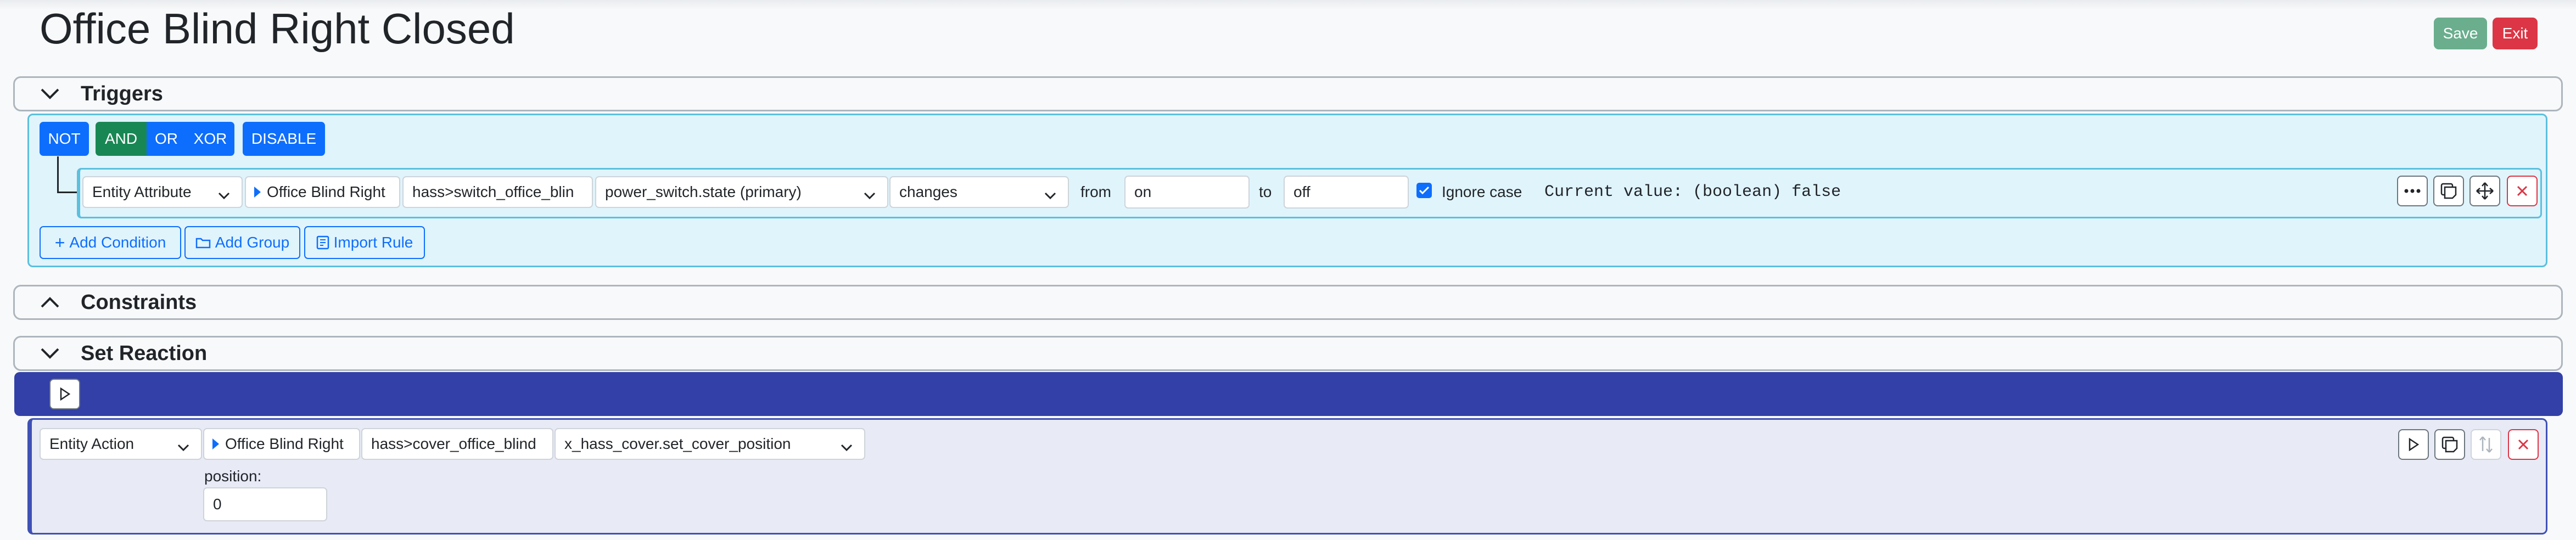 The height and width of the screenshot is (540, 2576). Describe the element at coordinates (1095, 192) in the screenshot. I see `from-label: from` at that location.